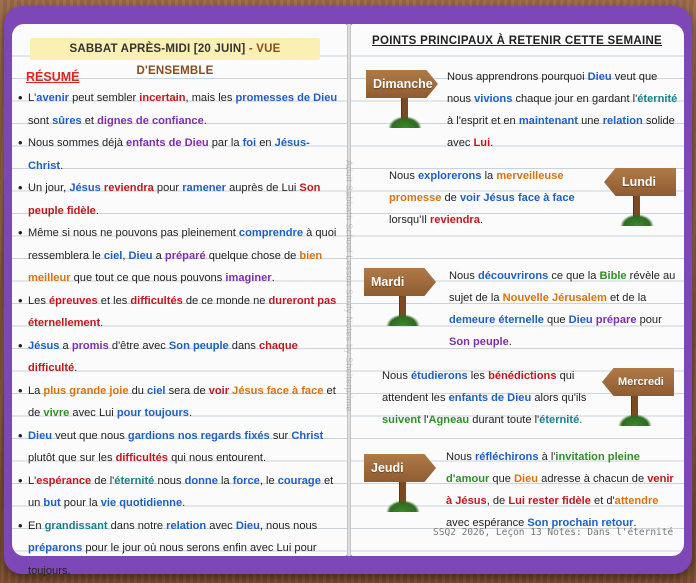 This screenshot has height=583, width=696. What do you see at coordinates (150, 120) in the screenshot?
I see `highlighted-word: dignes de confiance` at bounding box center [150, 120].